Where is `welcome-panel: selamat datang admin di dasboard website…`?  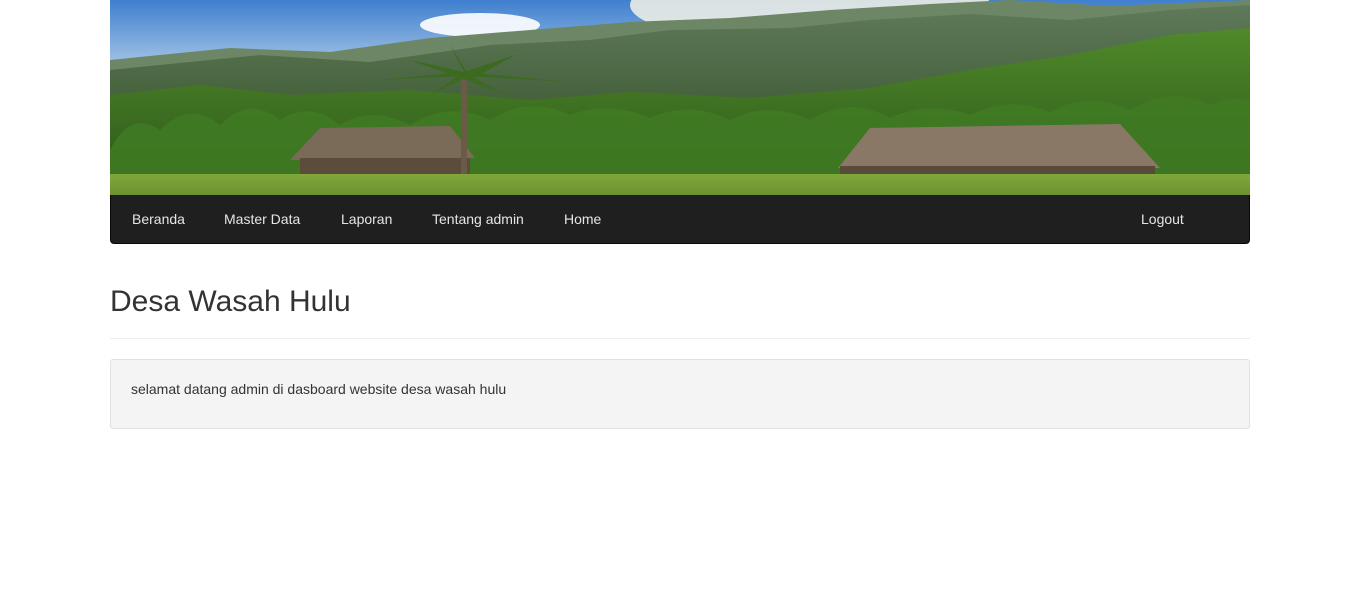
welcome-panel: selamat datang admin di dasboard website… is located at coordinates (680, 394).